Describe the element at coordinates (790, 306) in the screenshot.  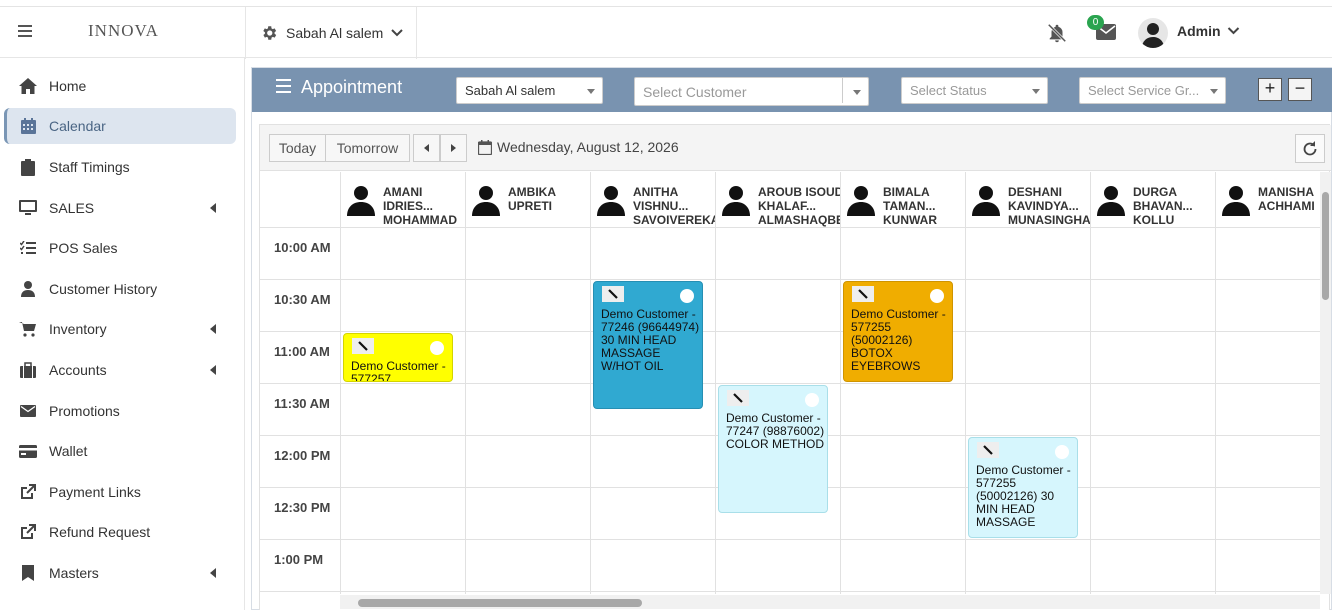
I see `time-slot-row: 10:30 AM` at that location.